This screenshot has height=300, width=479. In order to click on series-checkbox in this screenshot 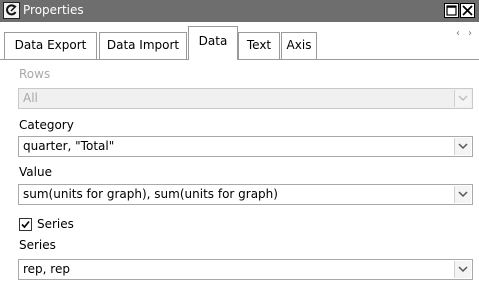, I will do `click(25, 224)`.